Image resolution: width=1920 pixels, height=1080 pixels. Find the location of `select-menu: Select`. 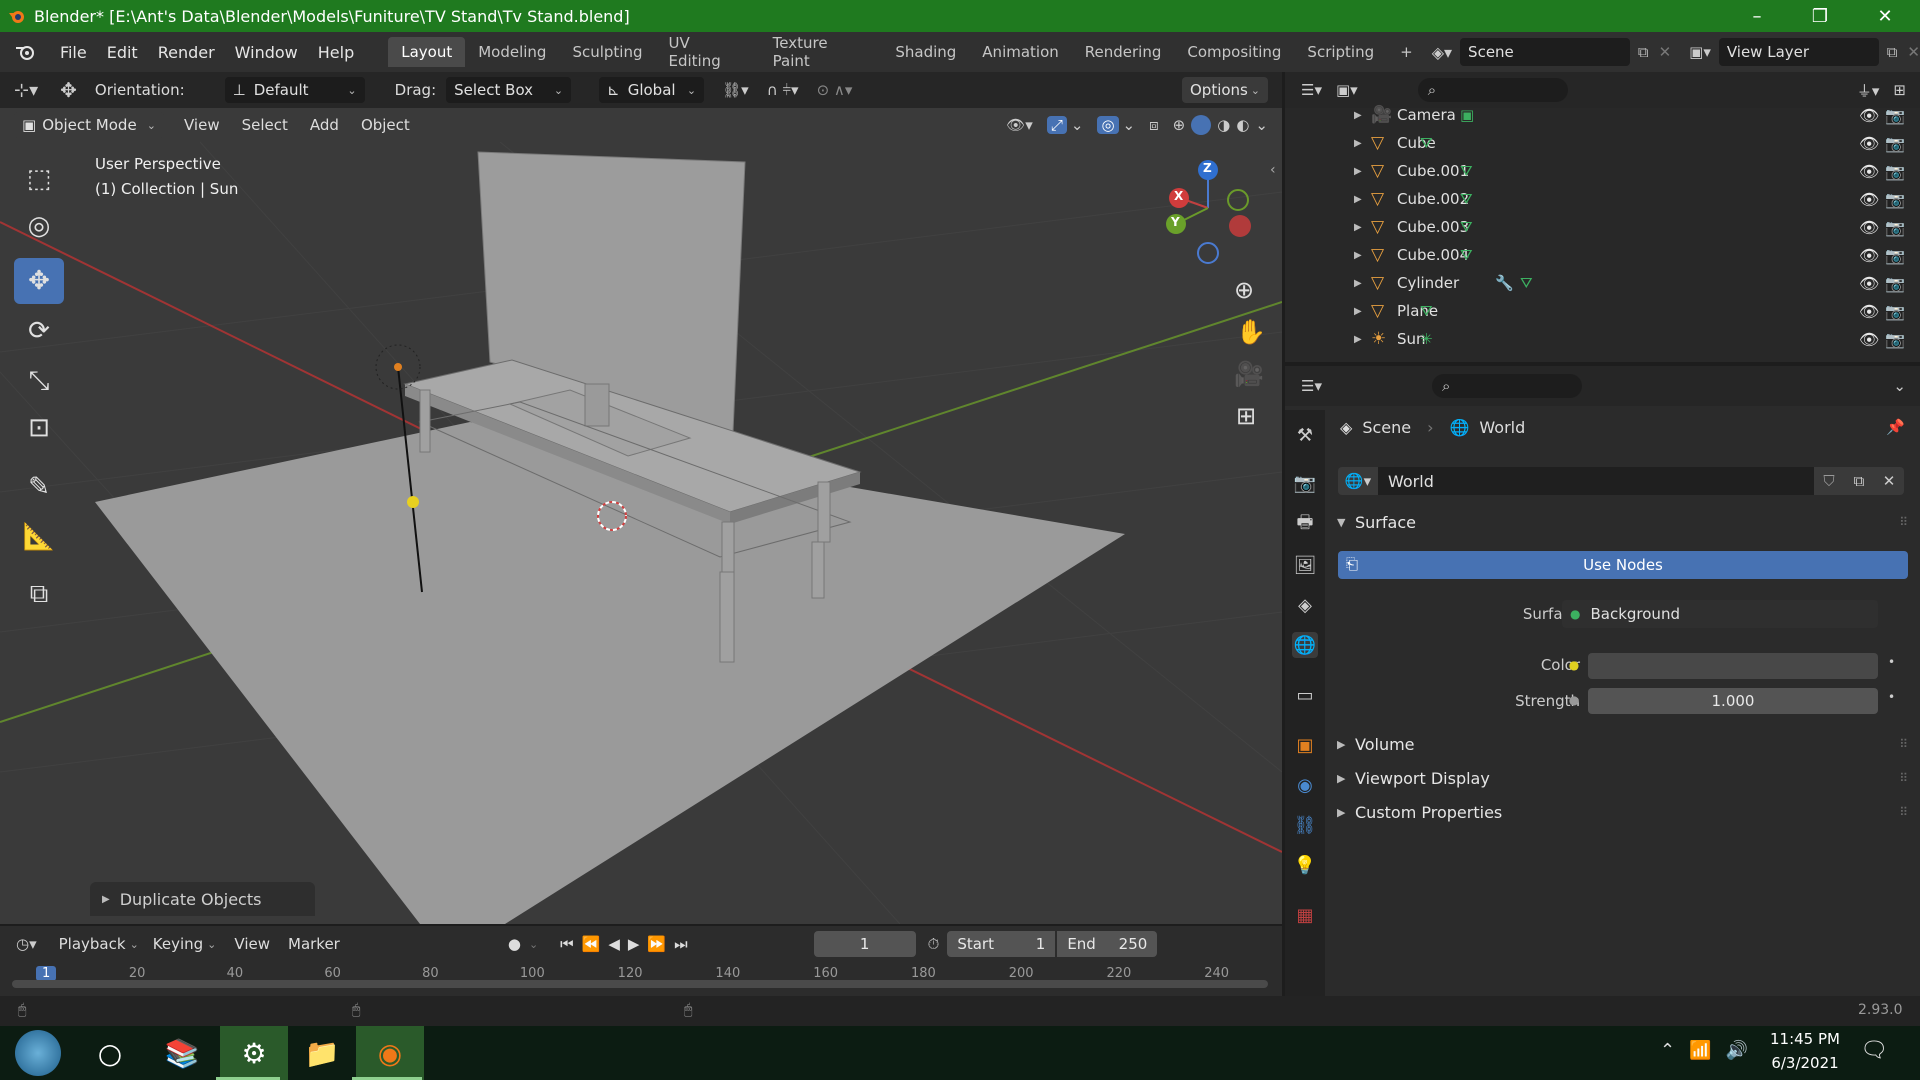

select-menu: Select is located at coordinates (265, 125).